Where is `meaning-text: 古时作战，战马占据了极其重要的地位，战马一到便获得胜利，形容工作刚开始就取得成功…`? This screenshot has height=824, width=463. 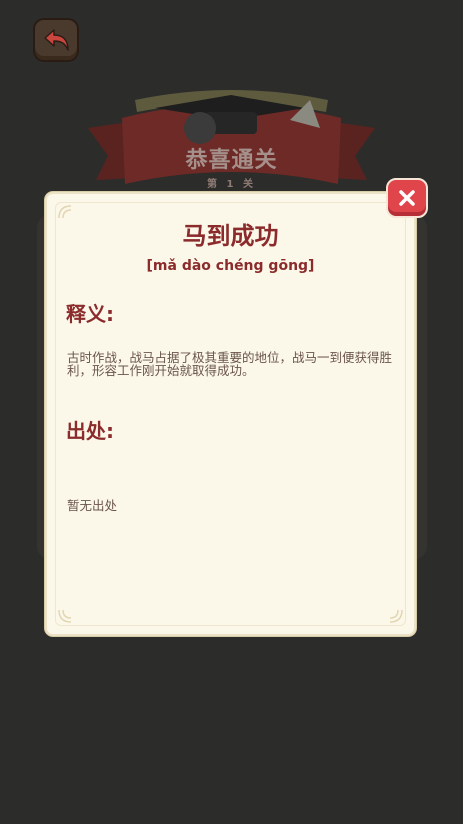 meaning-text: 古时作战，战马占据了极其重要的地位，战马一到便获得胜利，形容工作刚开始就取得成功… is located at coordinates (230, 364).